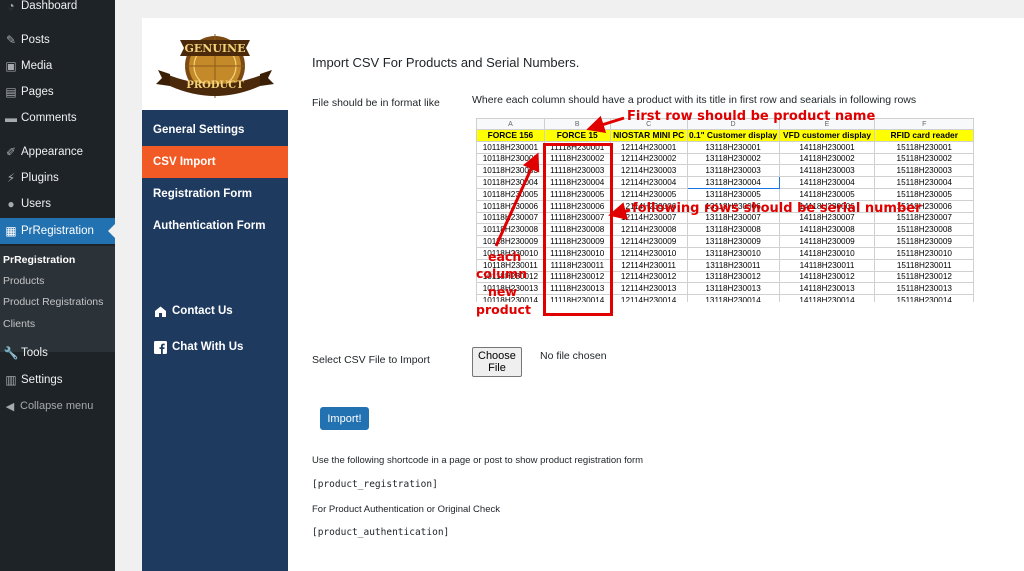 The image size is (1024, 571). What do you see at coordinates (517, 199) in the screenshot?
I see `arrow-to-column` at bounding box center [517, 199].